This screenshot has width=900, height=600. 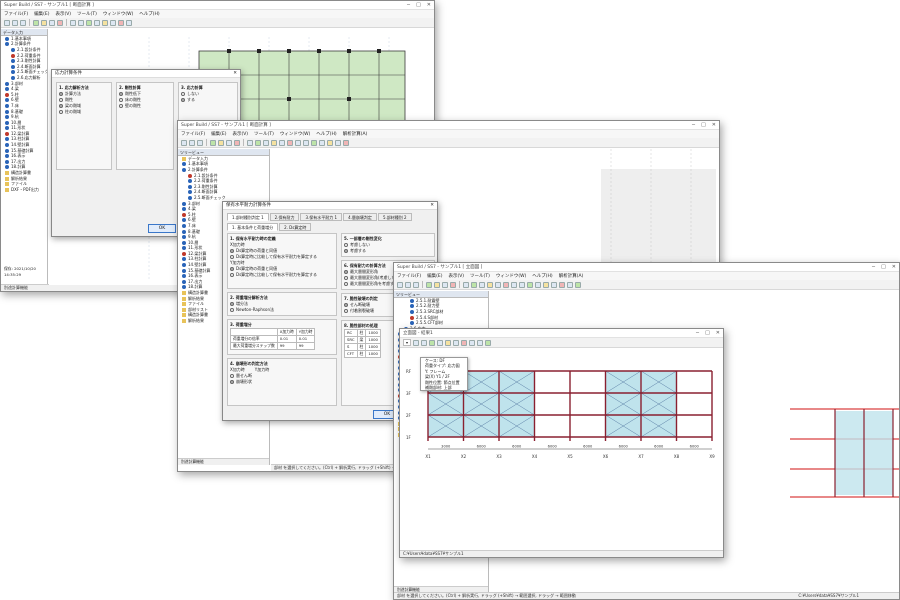 I want to click on option-col-rigid: 柱の剛域, so click(x=84, y=112).